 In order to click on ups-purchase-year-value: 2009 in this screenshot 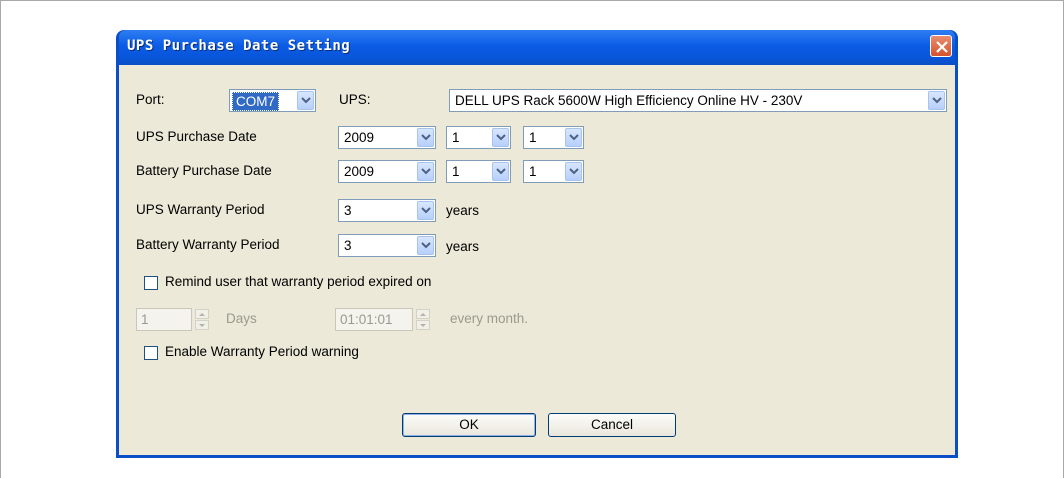, I will do `click(359, 137)`.